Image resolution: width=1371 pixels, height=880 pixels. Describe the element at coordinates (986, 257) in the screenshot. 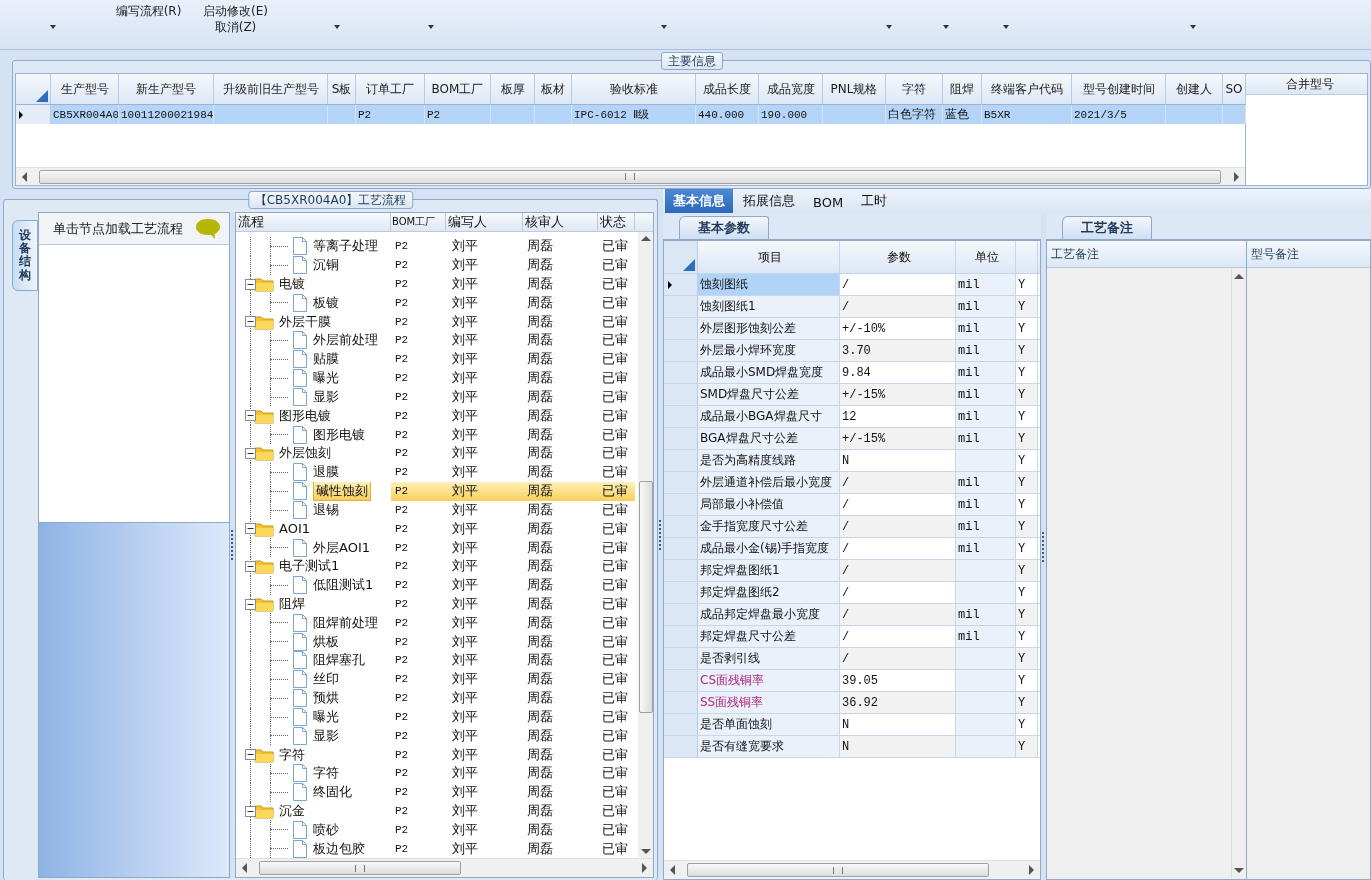

I see `column-header: 单位` at that location.